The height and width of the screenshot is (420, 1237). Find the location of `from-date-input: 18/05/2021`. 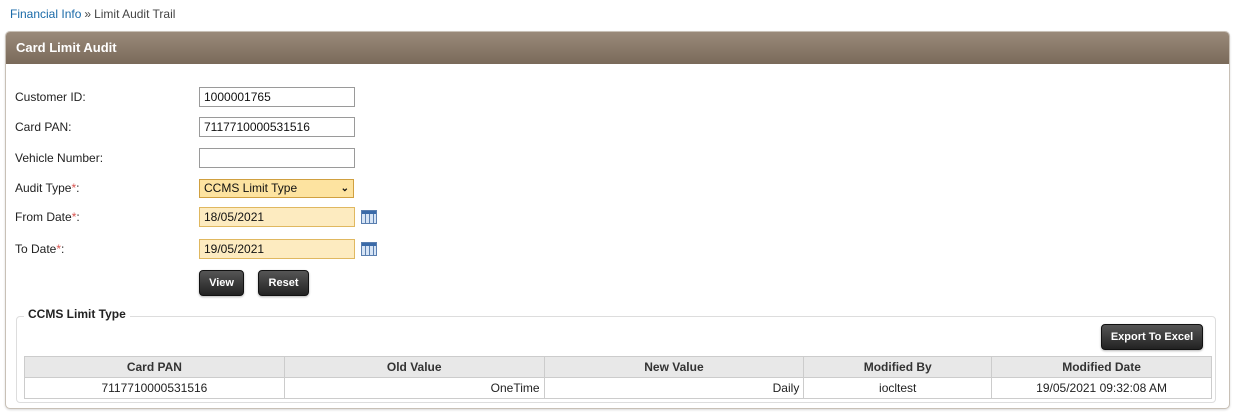

from-date-input: 18/05/2021 is located at coordinates (277, 217).